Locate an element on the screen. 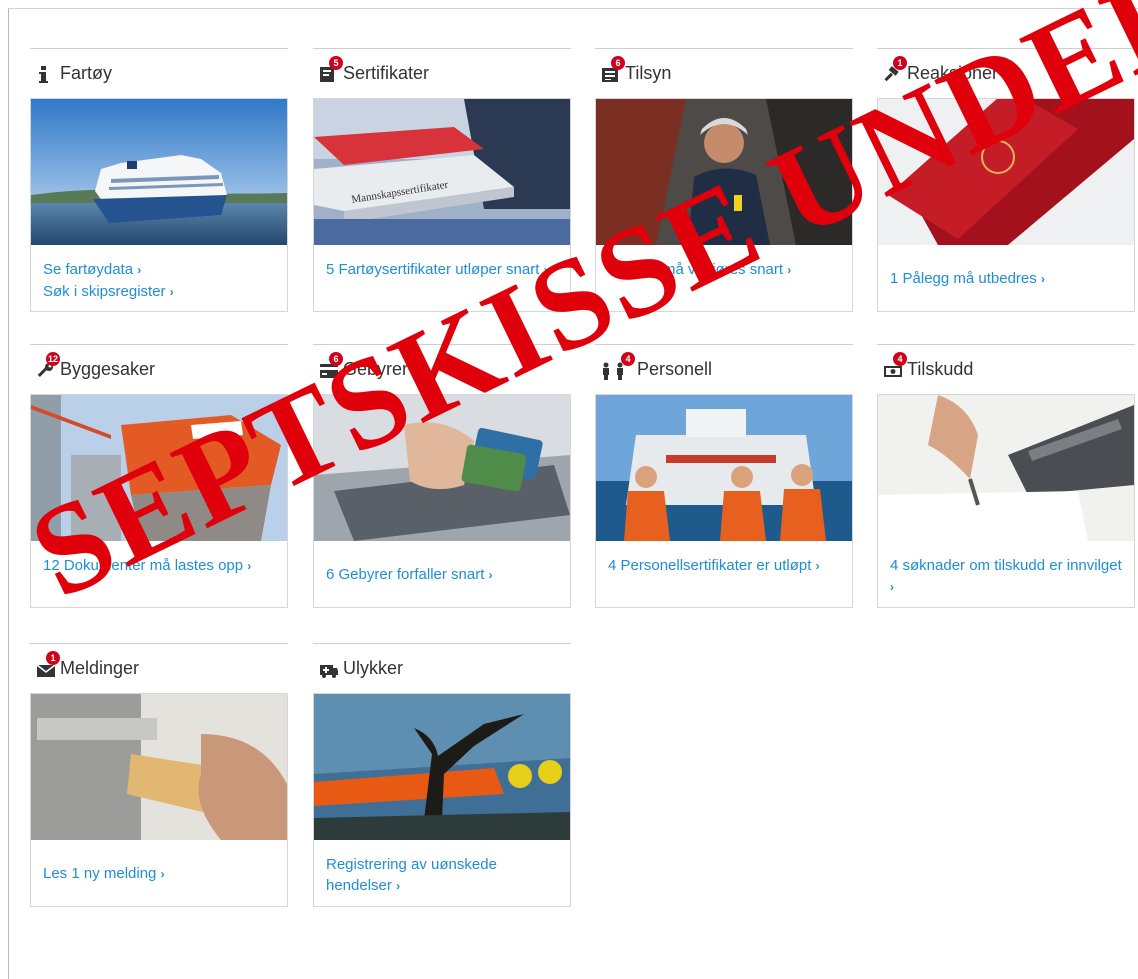 This screenshot has height=979, width=1138. tile-links: Registrering av uønskede hendelser › is located at coordinates (442, 868).